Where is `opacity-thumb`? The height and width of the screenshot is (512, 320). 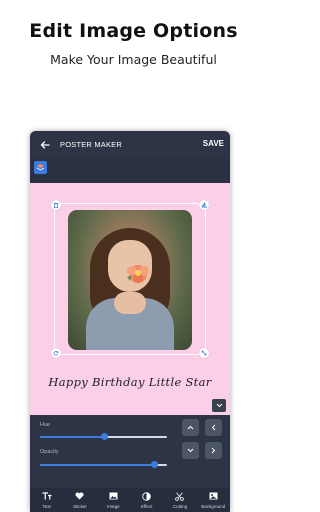
opacity-thumb is located at coordinates (155, 464).